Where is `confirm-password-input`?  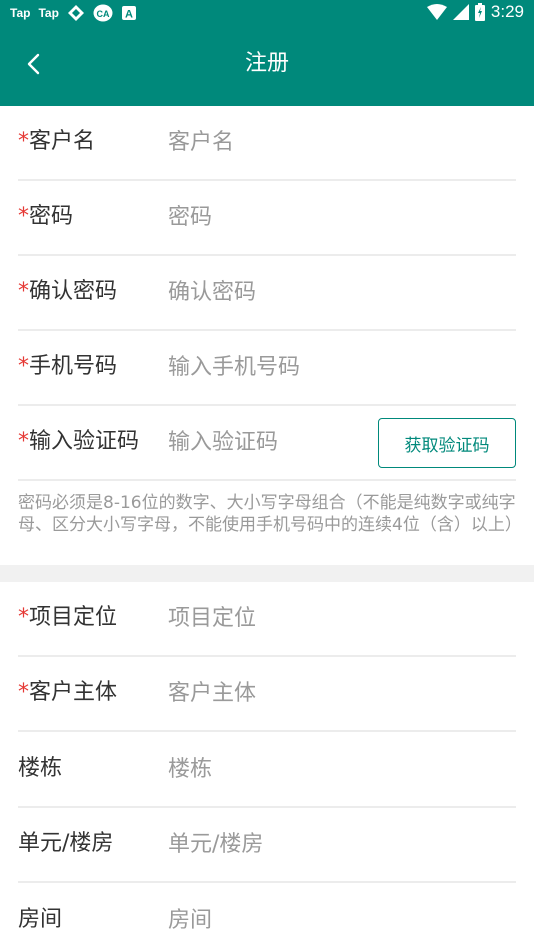 confirm-password-input is located at coordinates (338, 292).